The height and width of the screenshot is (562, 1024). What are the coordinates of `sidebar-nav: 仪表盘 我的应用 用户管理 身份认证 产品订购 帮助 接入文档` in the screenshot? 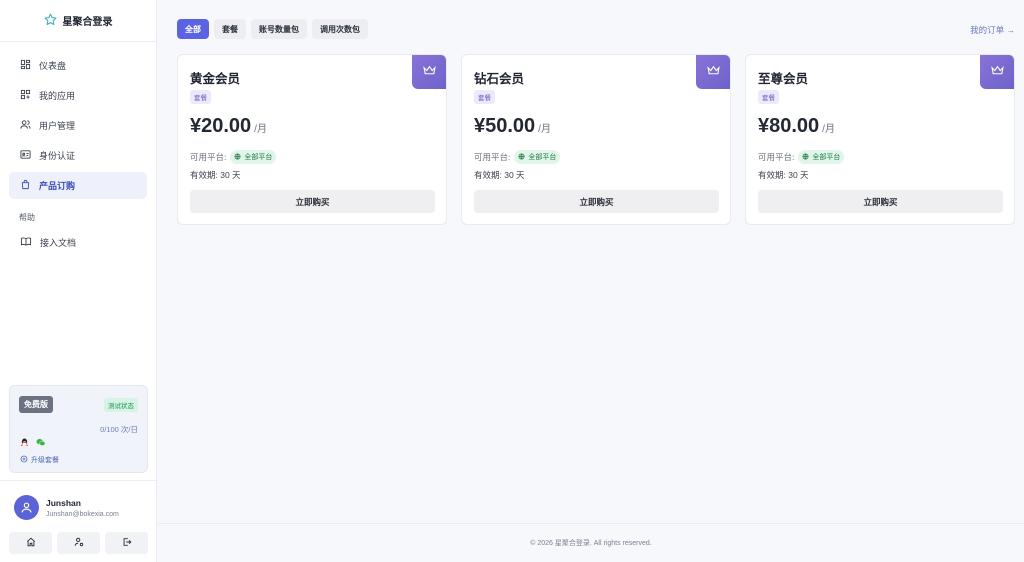 It's located at (78, 149).